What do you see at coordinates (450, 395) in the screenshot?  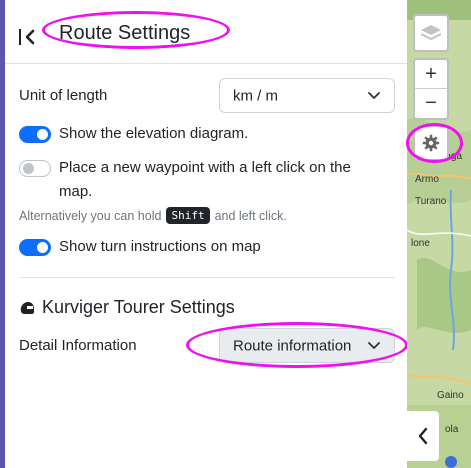 I see `map-label: Gaino` at bounding box center [450, 395].